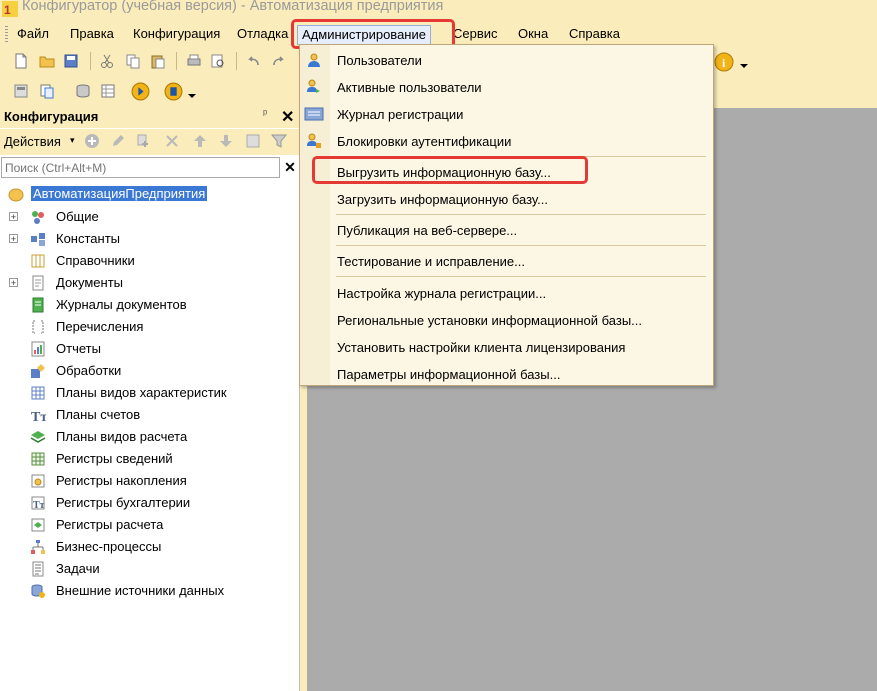 This screenshot has height=691, width=877. Describe the element at coordinates (149, 459) in the screenshot. I see `tree-node-information-registers: Регистры сведений` at that location.